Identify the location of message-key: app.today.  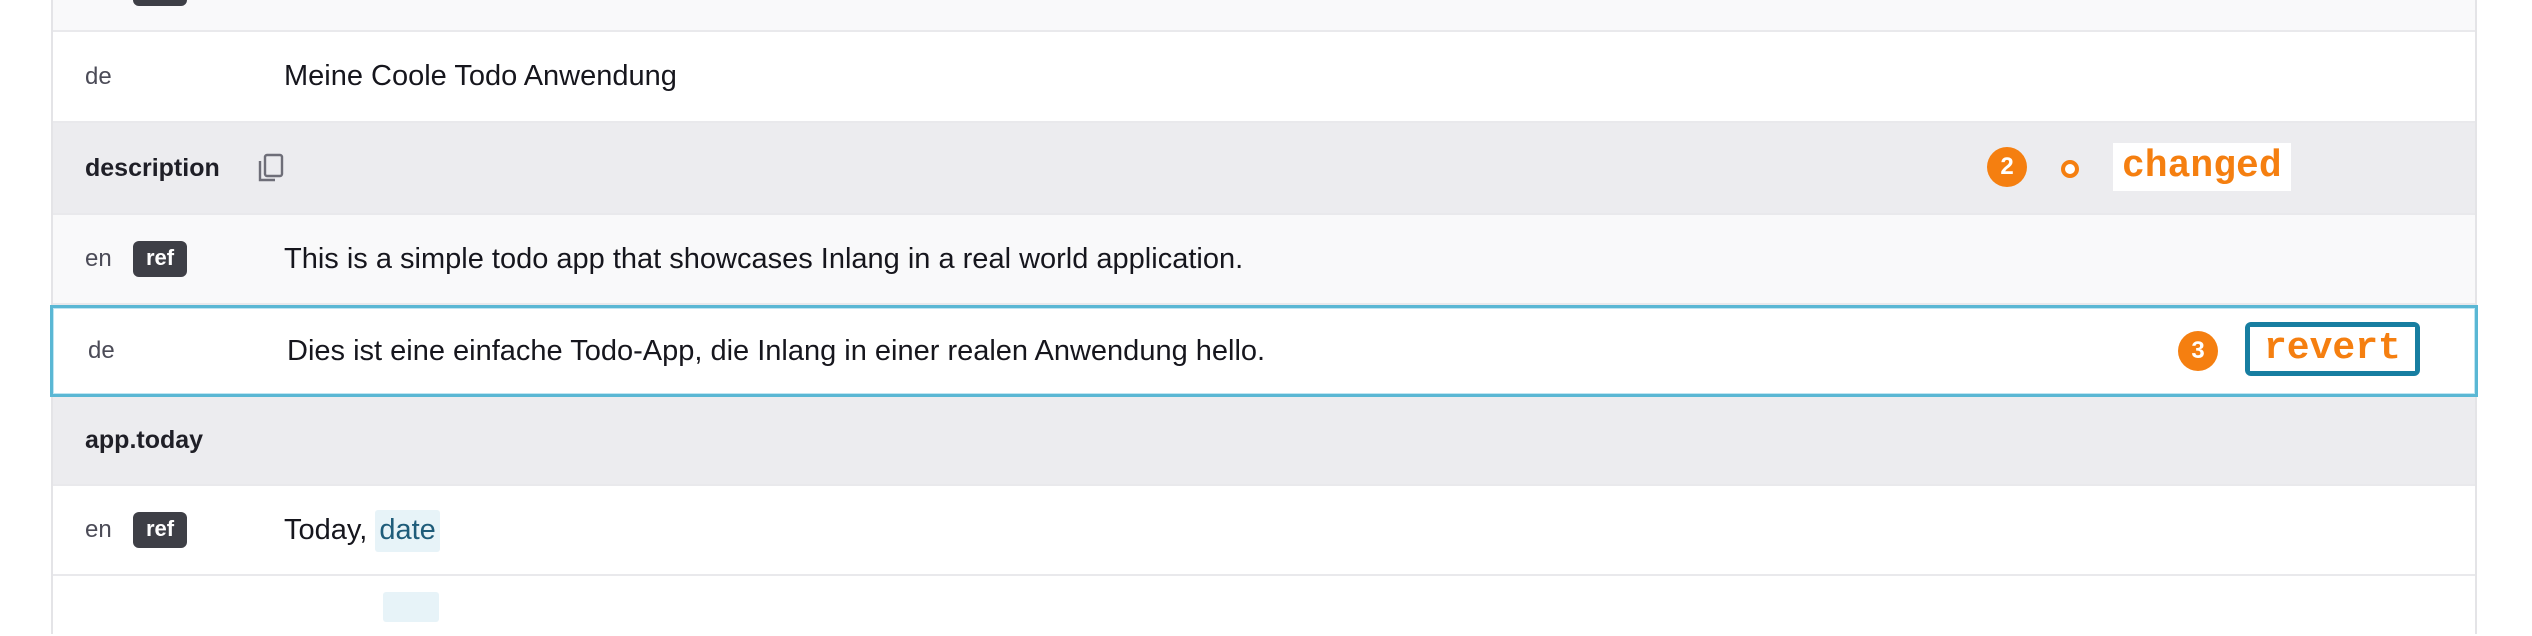
(144, 440).